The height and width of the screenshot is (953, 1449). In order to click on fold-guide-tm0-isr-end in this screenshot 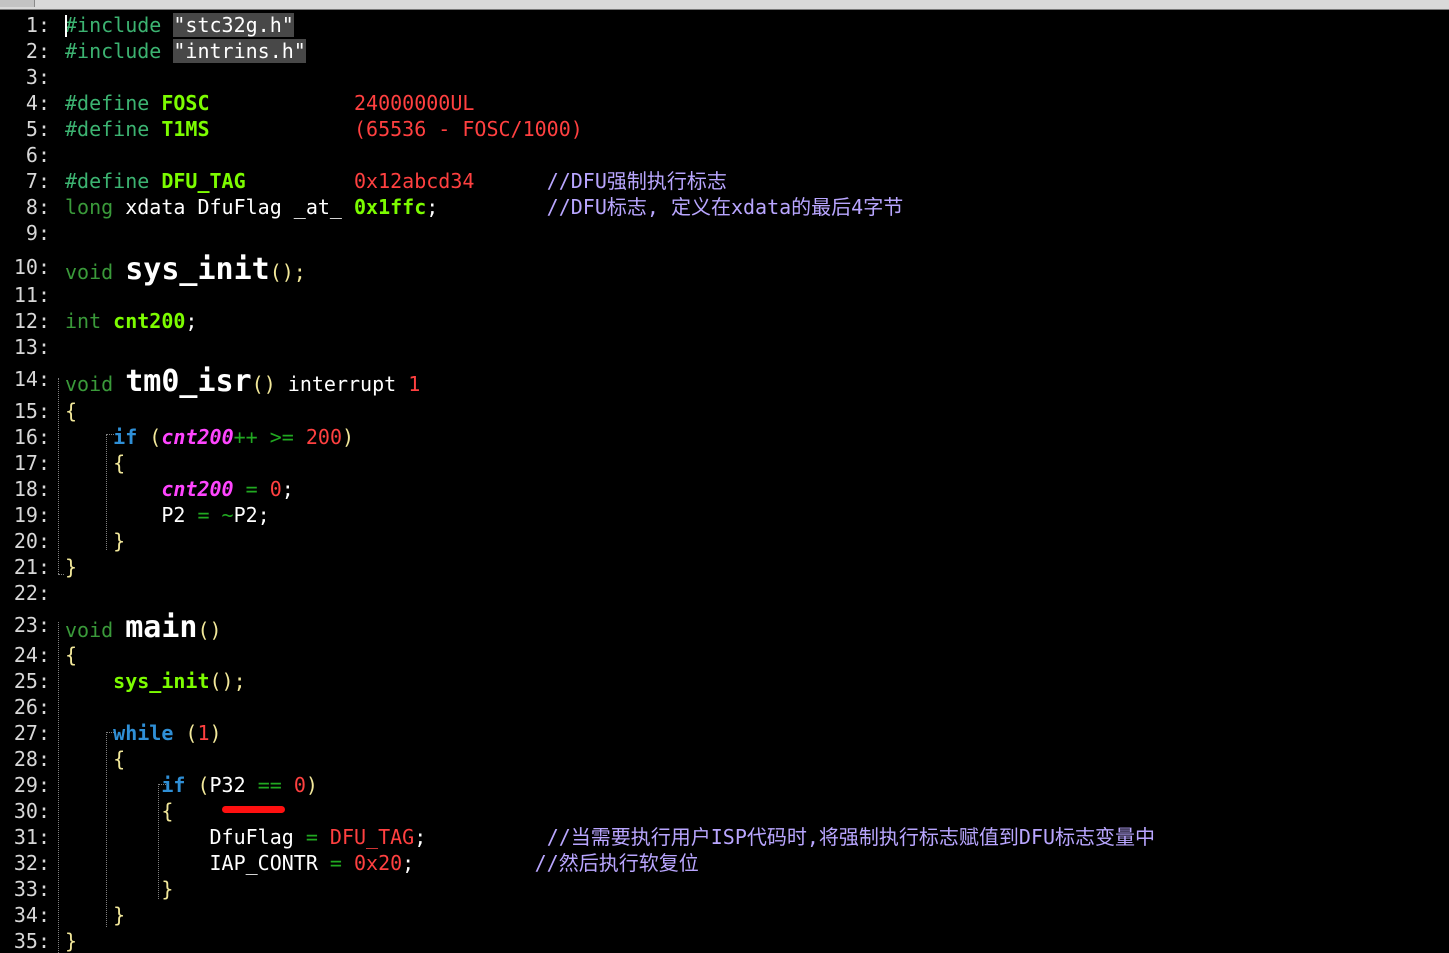, I will do `click(61, 575)`.